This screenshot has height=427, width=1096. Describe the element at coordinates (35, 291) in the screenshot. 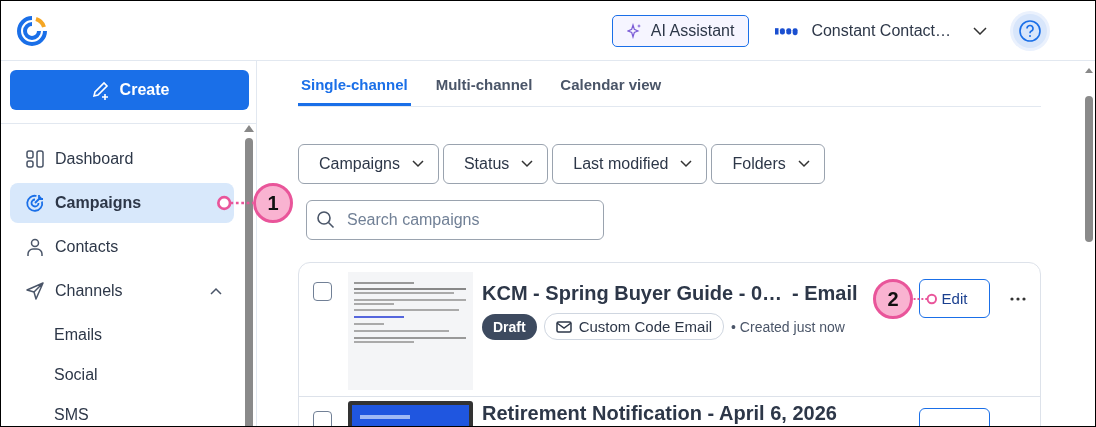

I see `paper-plane-icon` at that location.